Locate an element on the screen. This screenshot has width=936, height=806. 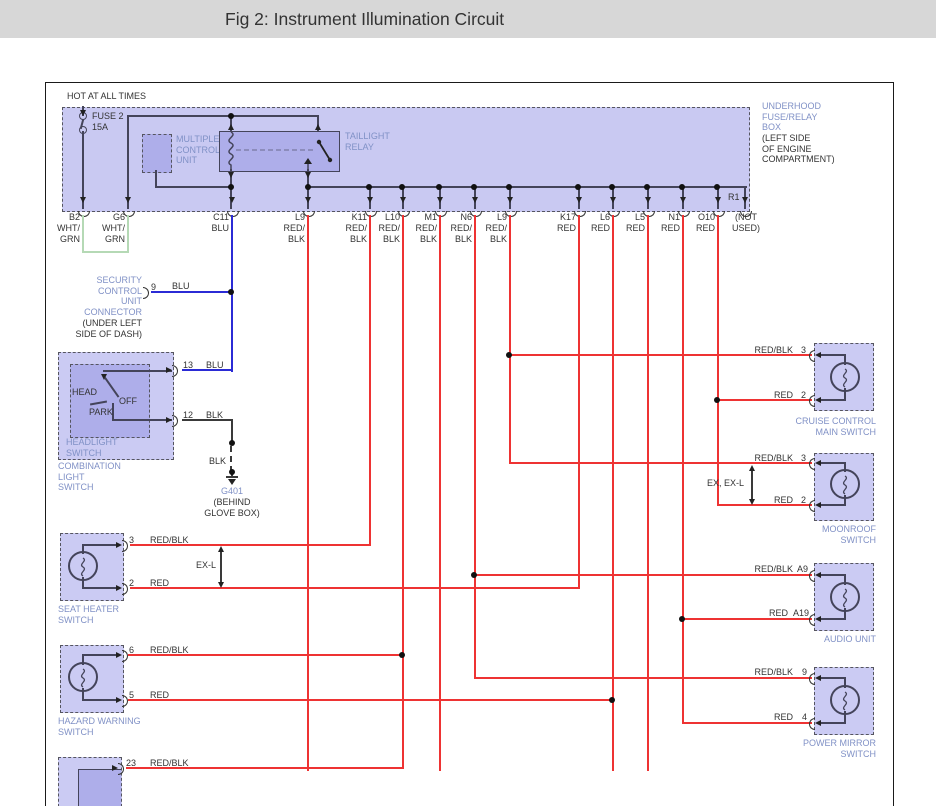
connector-pin: C11 is located at coordinates (221, 217).